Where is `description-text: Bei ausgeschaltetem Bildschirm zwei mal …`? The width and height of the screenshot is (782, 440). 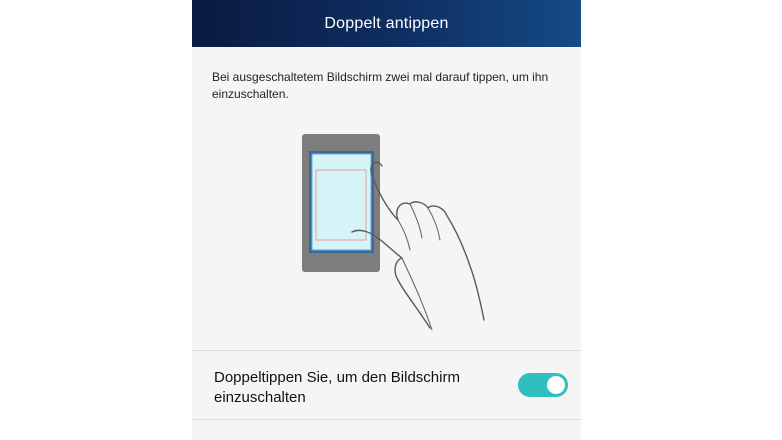 description-text: Bei ausgeschaltetem Bildschirm zwei mal … is located at coordinates (380, 85).